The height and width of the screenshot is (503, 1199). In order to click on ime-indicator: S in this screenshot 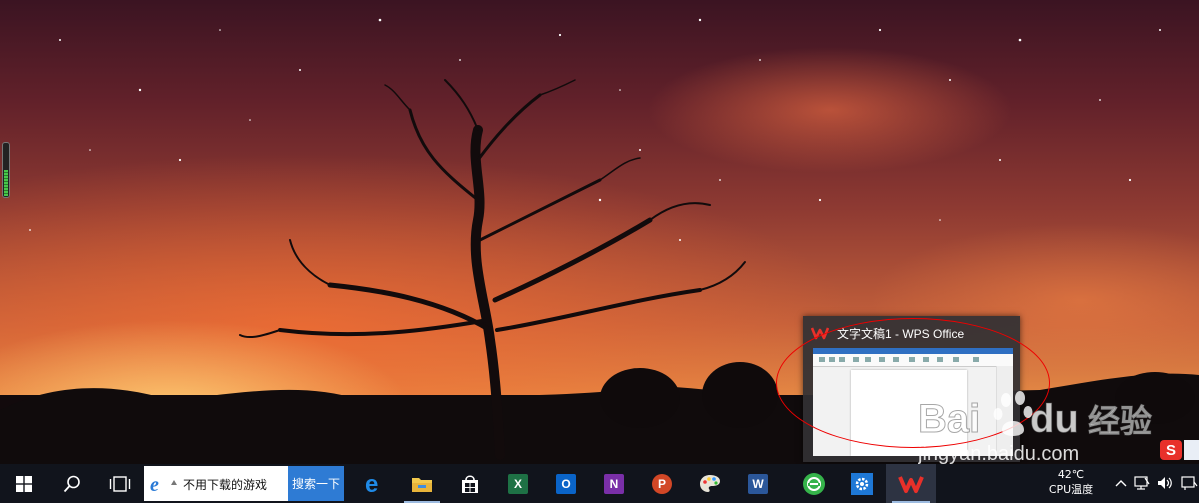, I will do `click(1179, 450)`.